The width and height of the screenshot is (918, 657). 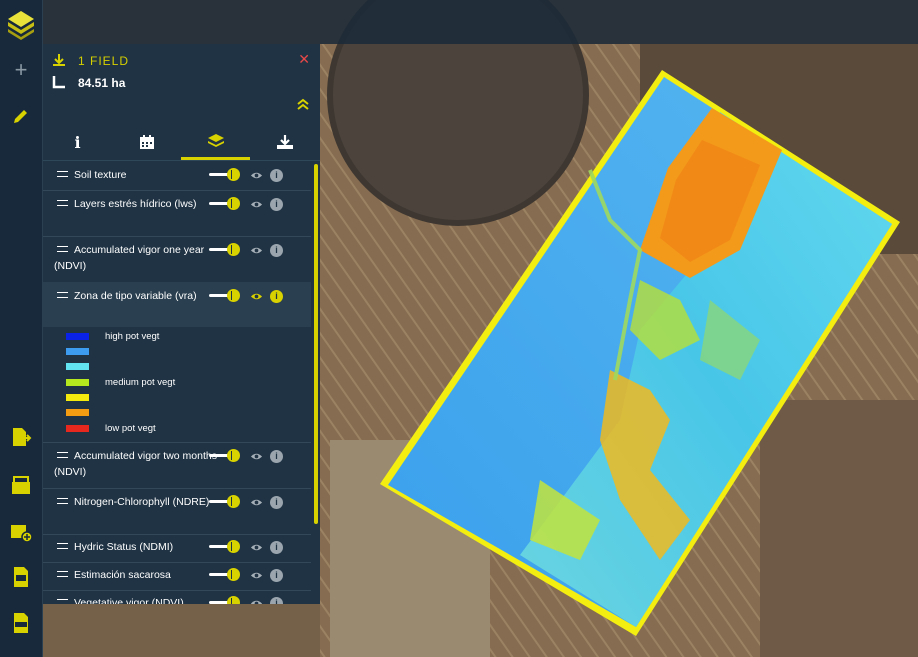 I want to click on layer-name: Accumulated vigor two months (NDVI), so click(x=135, y=464).